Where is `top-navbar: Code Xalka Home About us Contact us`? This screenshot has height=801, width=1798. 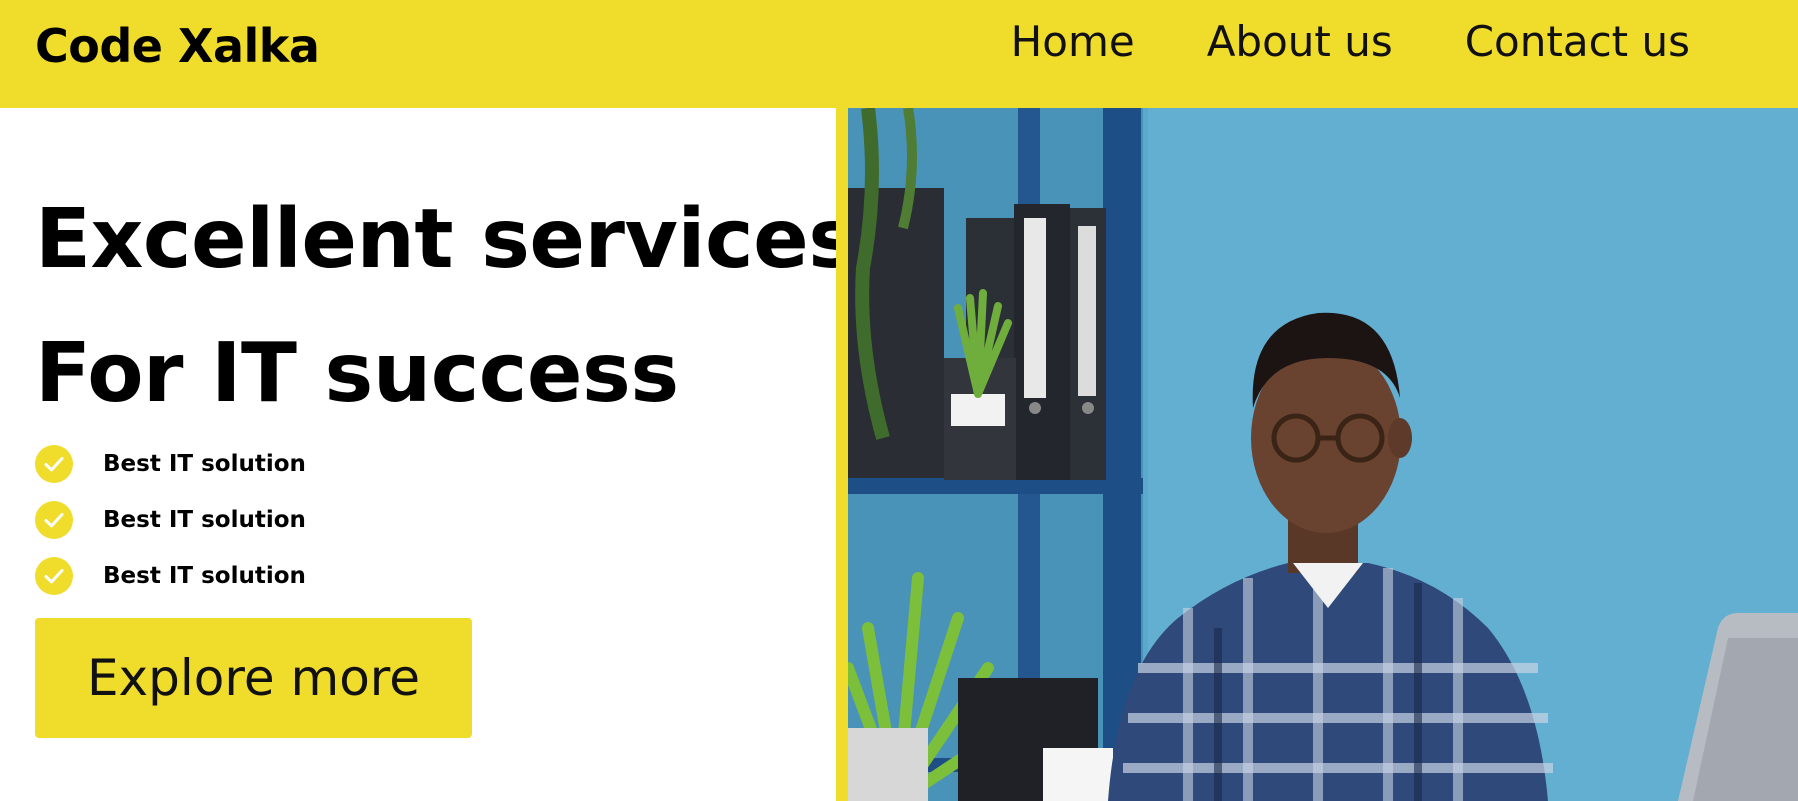 top-navbar: Code Xalka Home About us Contact us is located at coordinates (899, 54).